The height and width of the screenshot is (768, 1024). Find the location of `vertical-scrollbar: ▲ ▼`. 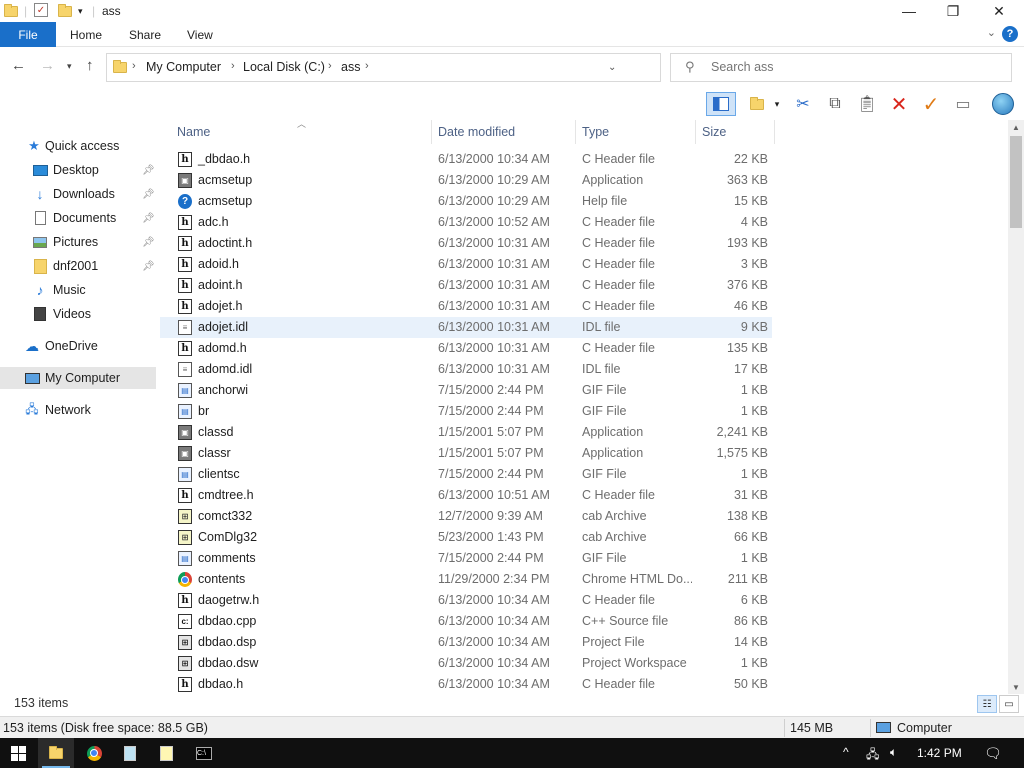

vertical-scrollbar: ▲ ▼ is located at coordinates (1016, 407).